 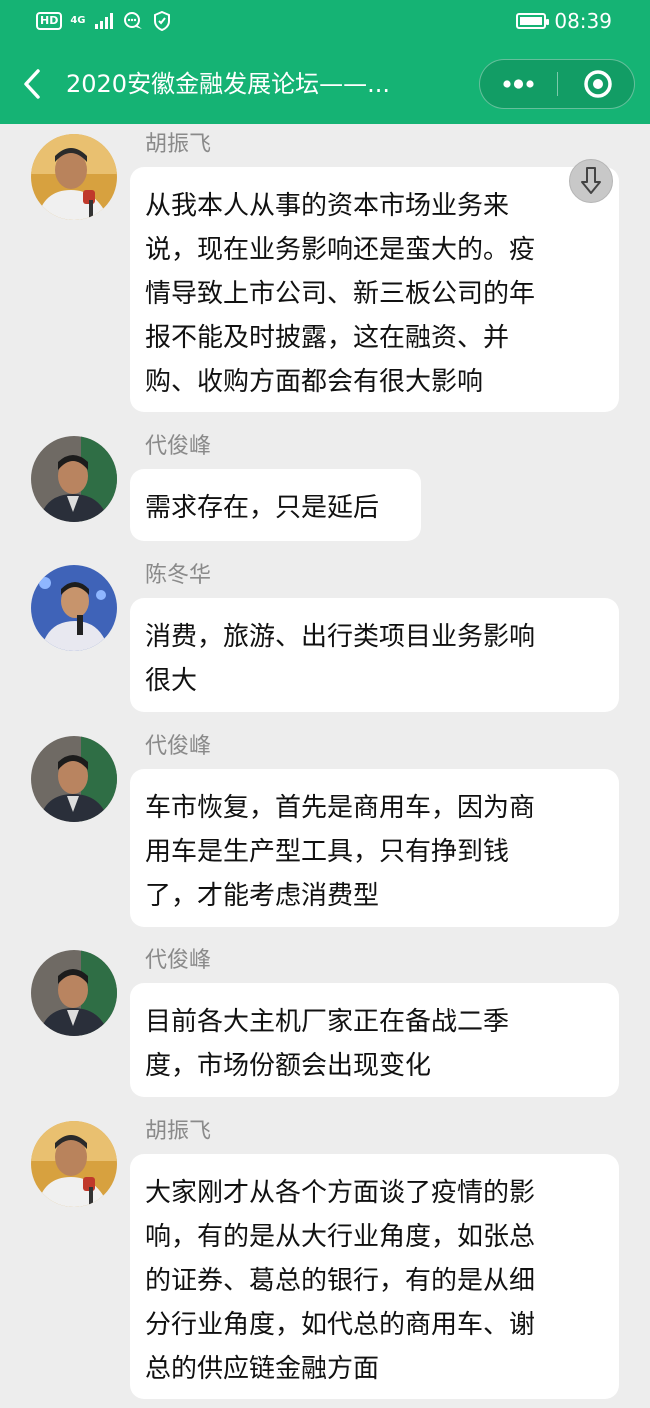 I want to click on signal-icon, so click(x=103, y=21).